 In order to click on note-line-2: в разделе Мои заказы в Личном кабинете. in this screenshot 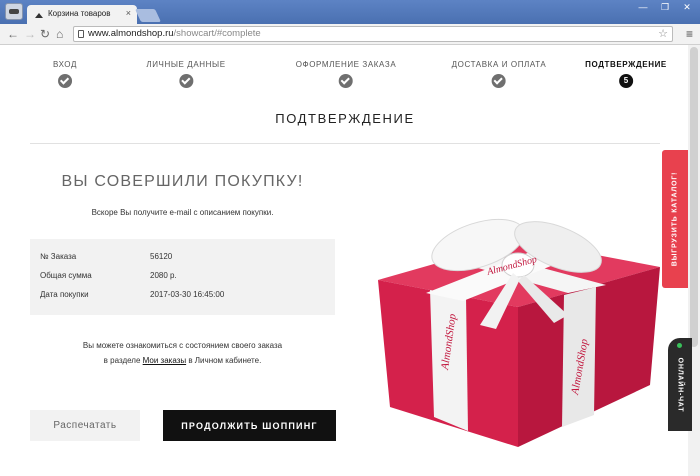, I will do `click(182, 360)`.